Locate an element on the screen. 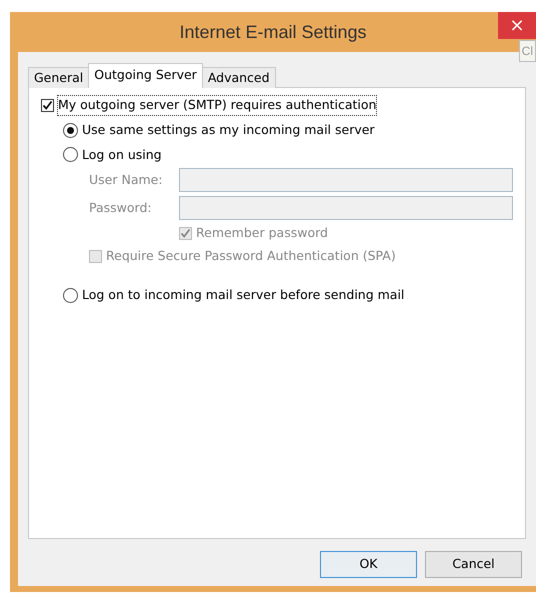 The height and width of the screenshot is (595, 536). tab: General is located at coordinates (59, 77).